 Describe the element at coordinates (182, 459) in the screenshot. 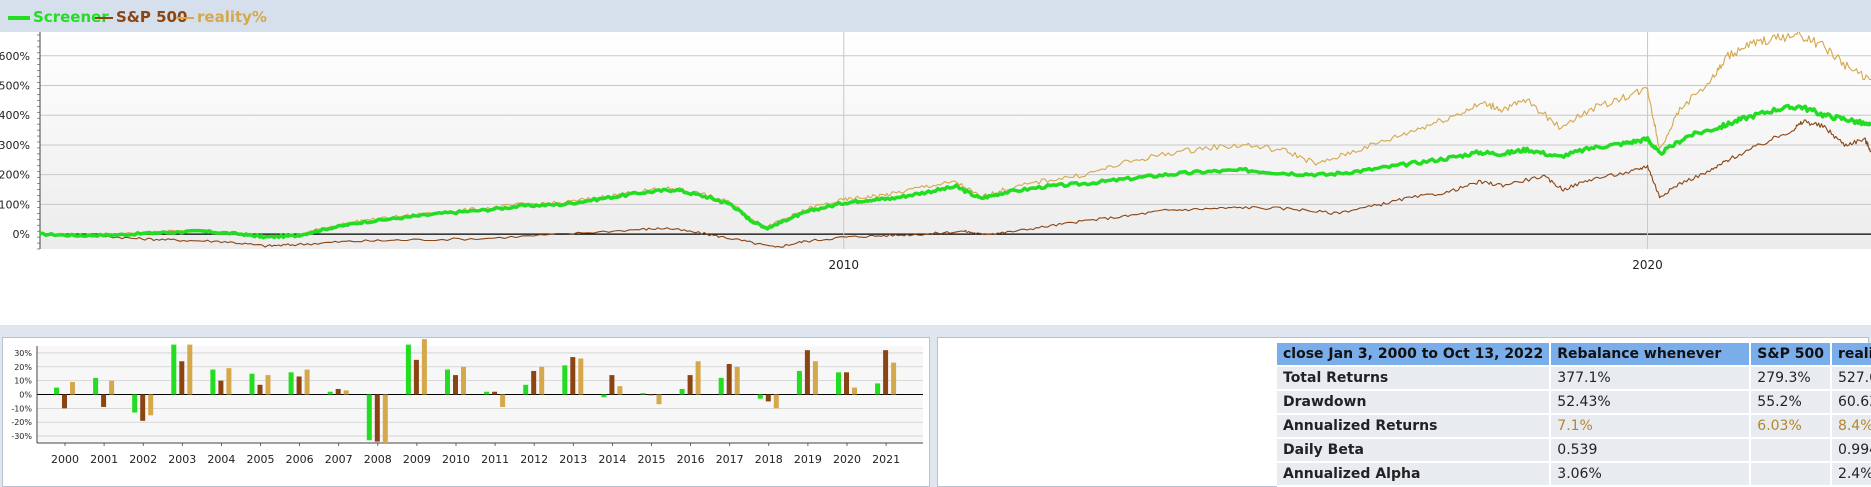

I see `bar-x-tick-label: 2003` at that location.